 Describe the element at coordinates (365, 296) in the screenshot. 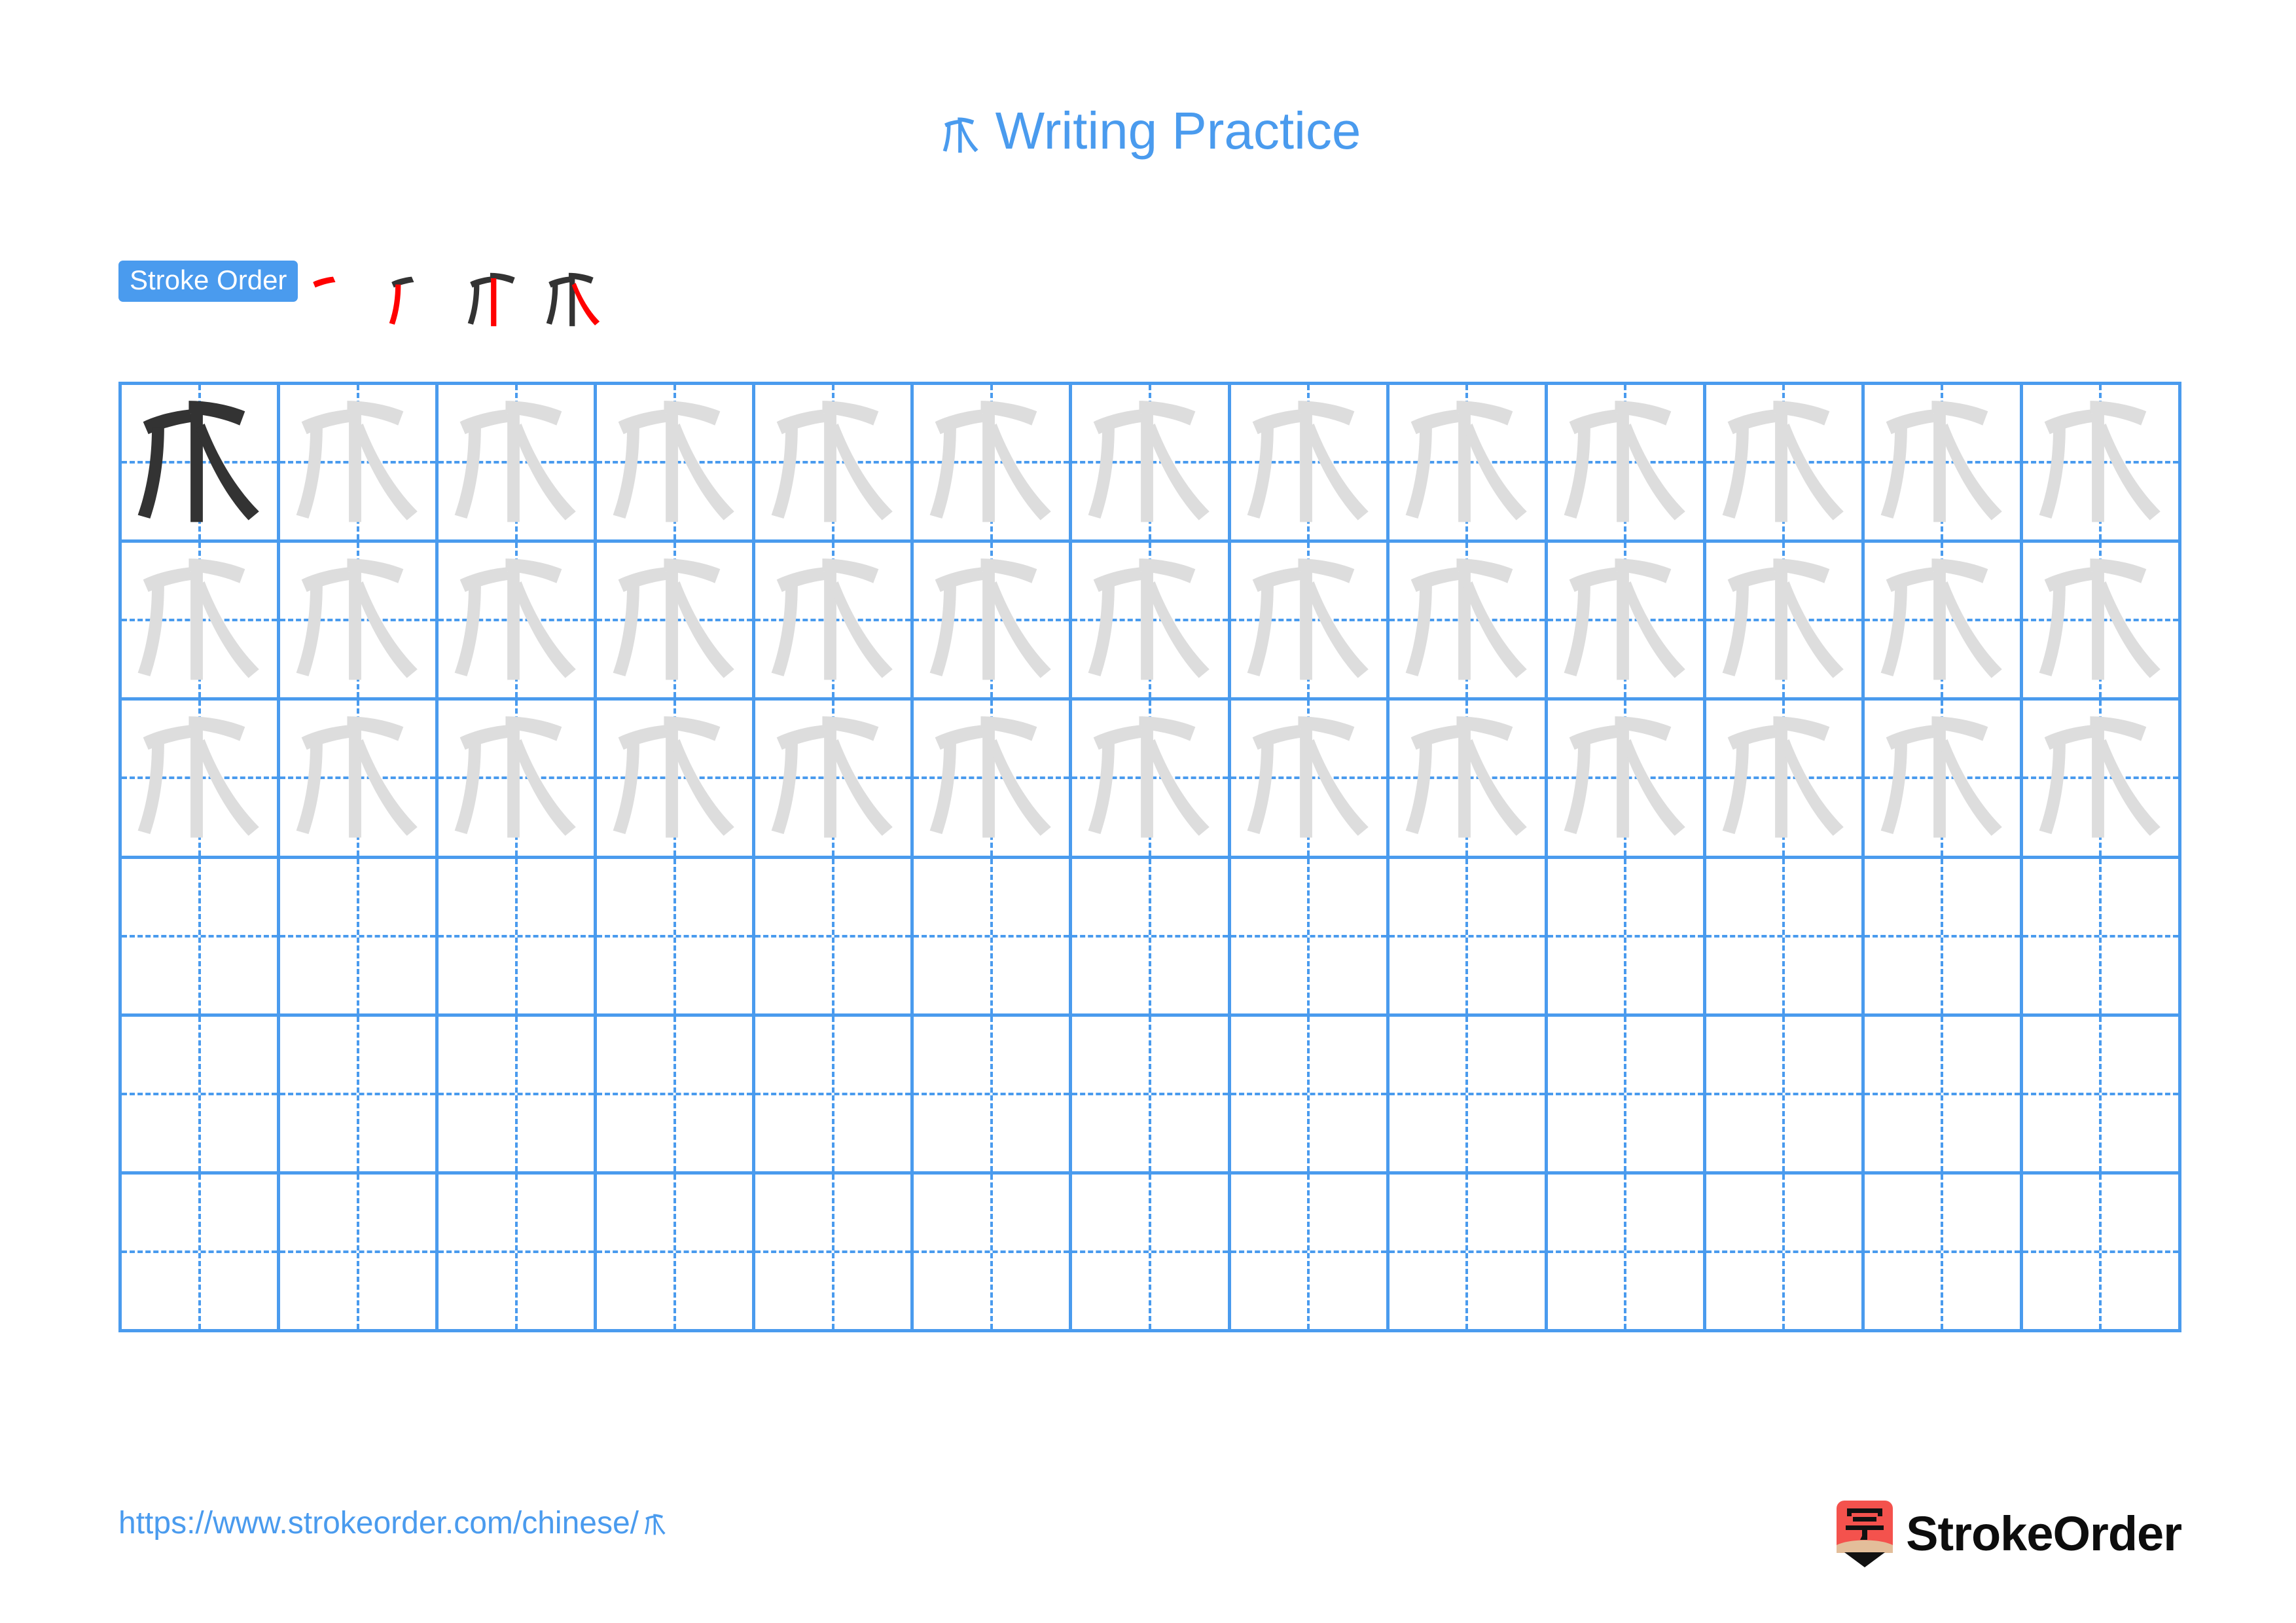

I see `stroke-order-section: Stroke Order` at that location.